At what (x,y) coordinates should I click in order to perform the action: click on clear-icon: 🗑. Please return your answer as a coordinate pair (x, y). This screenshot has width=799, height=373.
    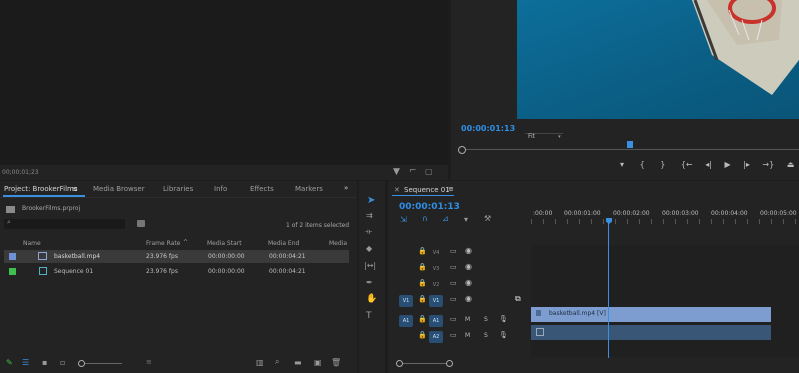
    Looking at the image, I should click on (336, 362).